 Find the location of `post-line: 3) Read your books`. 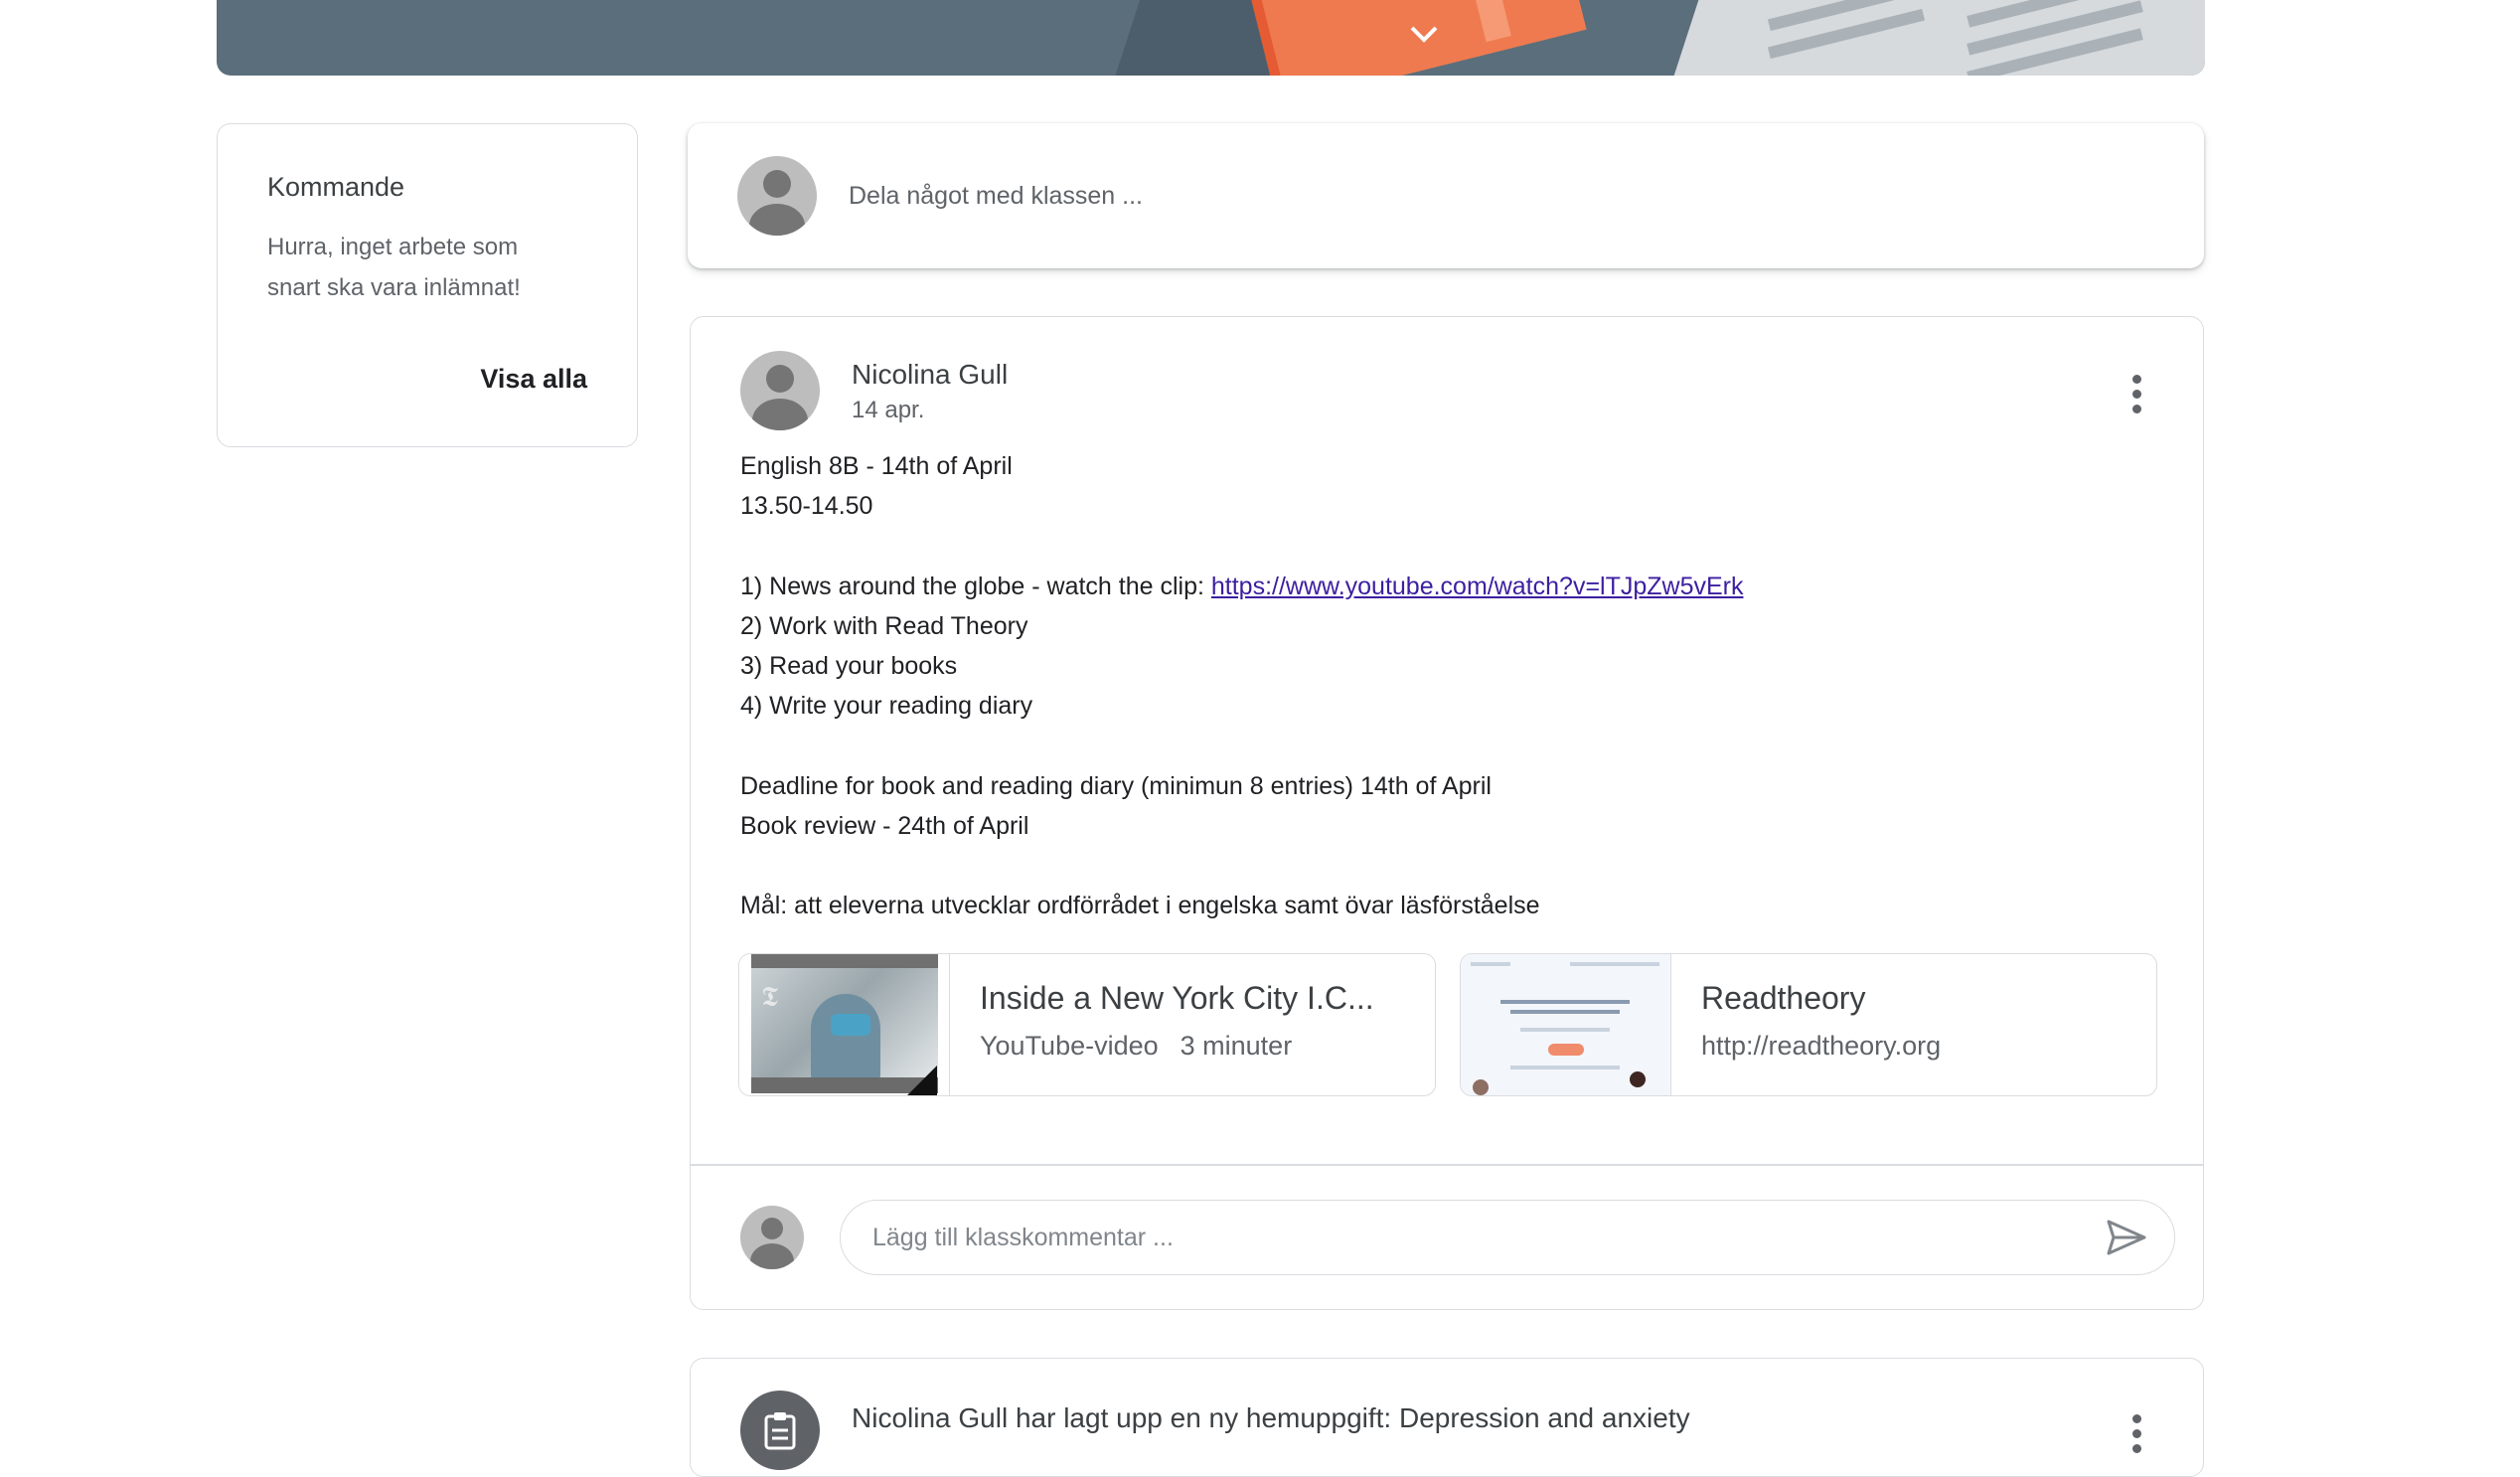

post-line: 3) Read your books is located at coordinates (849, 666).